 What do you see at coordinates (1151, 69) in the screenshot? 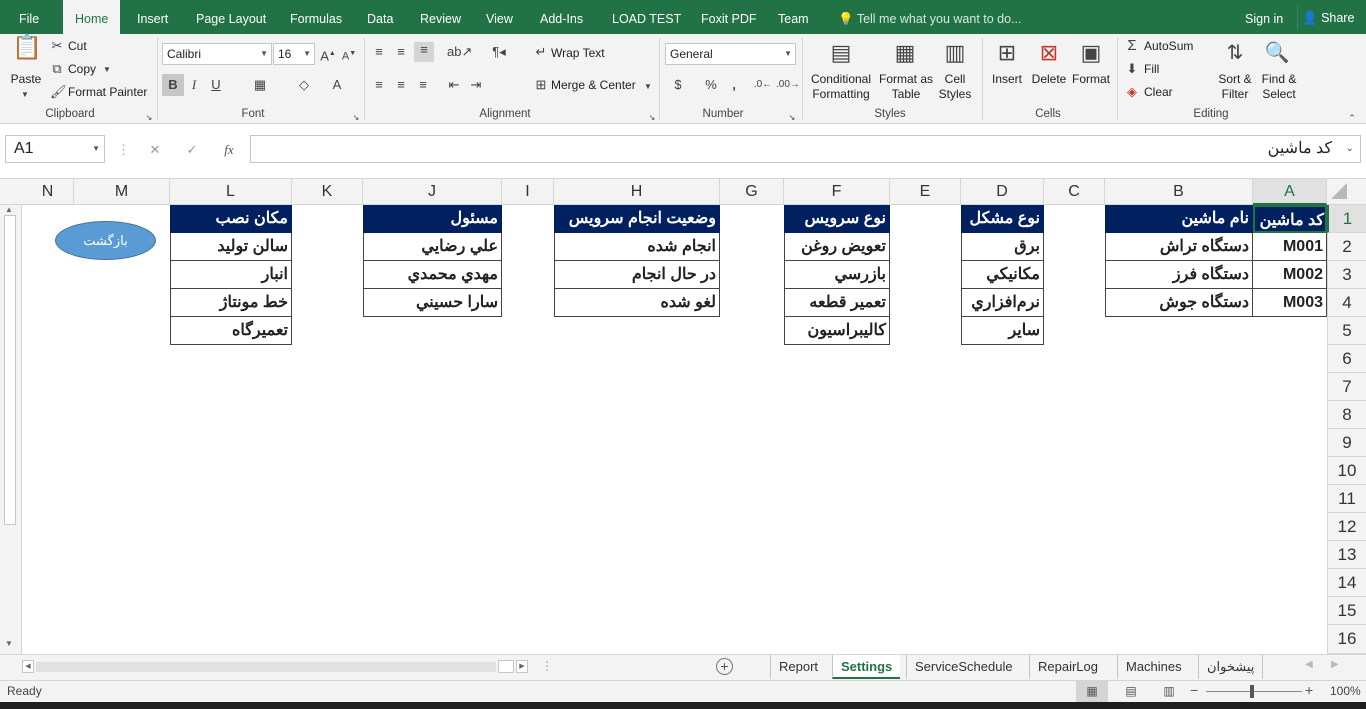
I see `fill-button: Fill` at bounding box center [1151, 69].